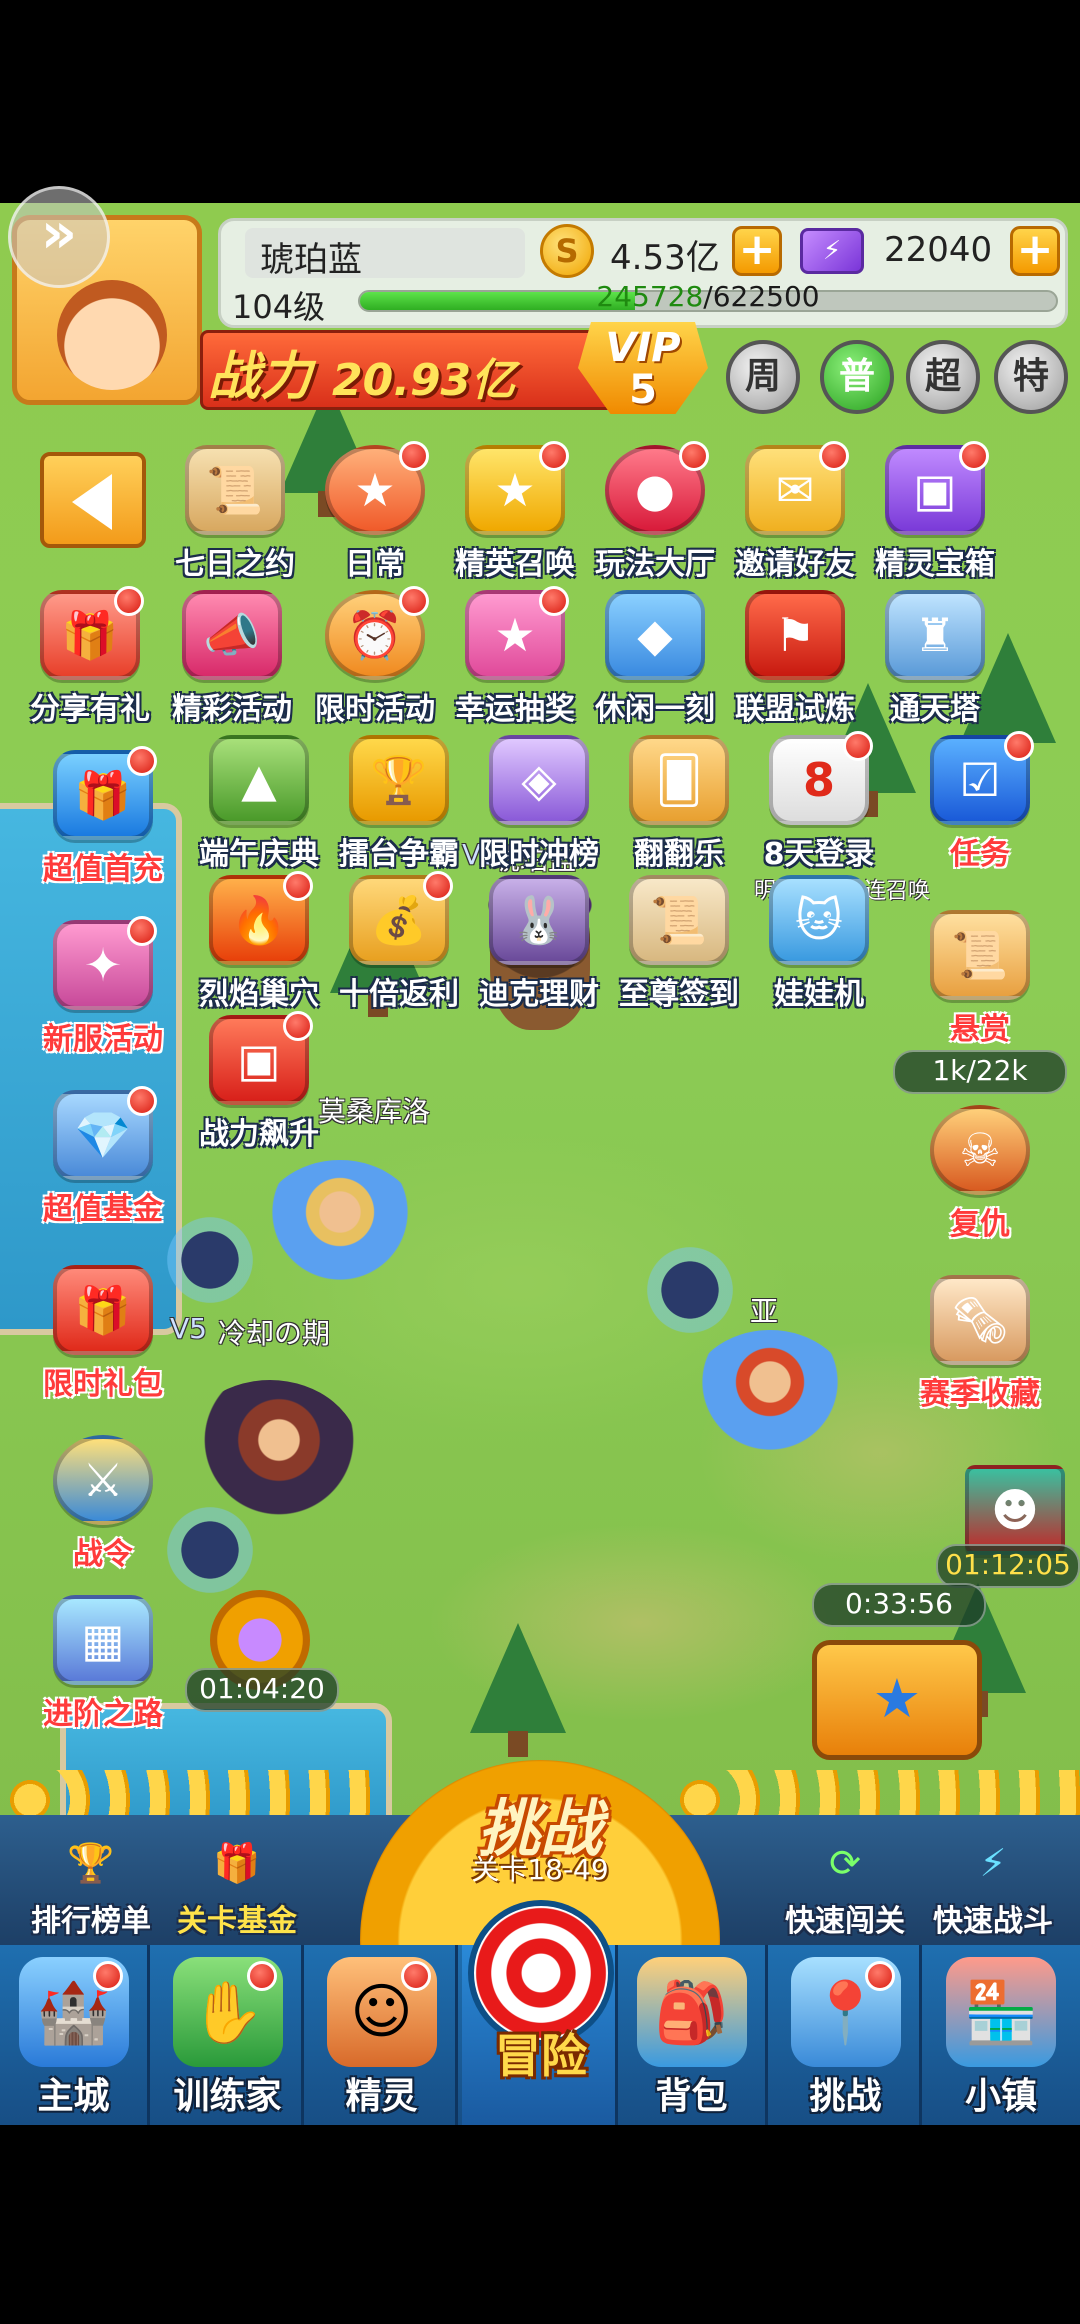  Describe the element at coordinates (935, 659) in the screenshot. I see `activity-sky-tower: ♜ 通天塔` at that location.